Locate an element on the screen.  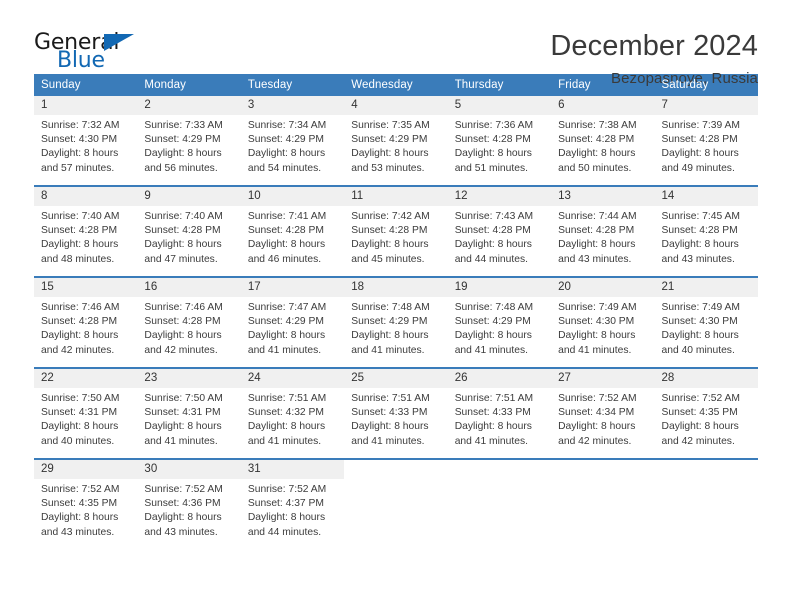
day-number: 26 is located at coordinates (499, 379).